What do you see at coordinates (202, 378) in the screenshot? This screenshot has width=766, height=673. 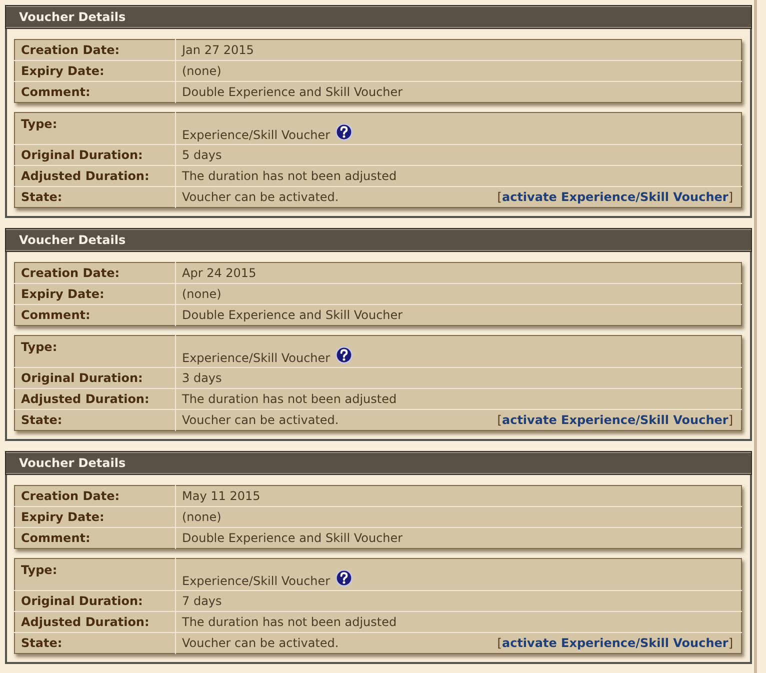 I see `field-value: 3 days` at bounding box center [202, 378].